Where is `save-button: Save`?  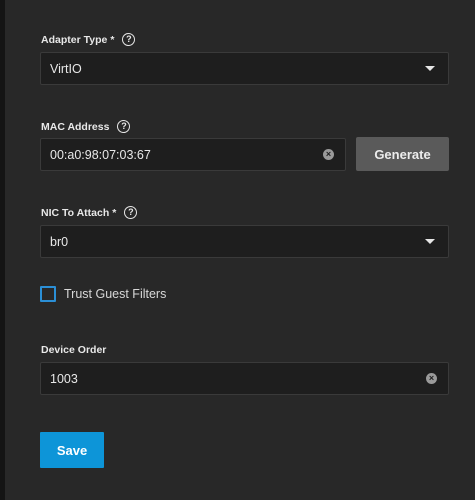
save-button: Save is located at coordinates (72, 450).